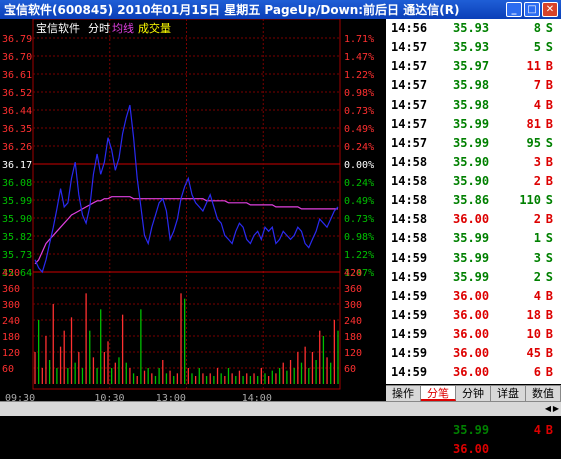 This screenshot has width=561, height=459. I want to click on volume-tick-label-right: 360, so click(353, 289).